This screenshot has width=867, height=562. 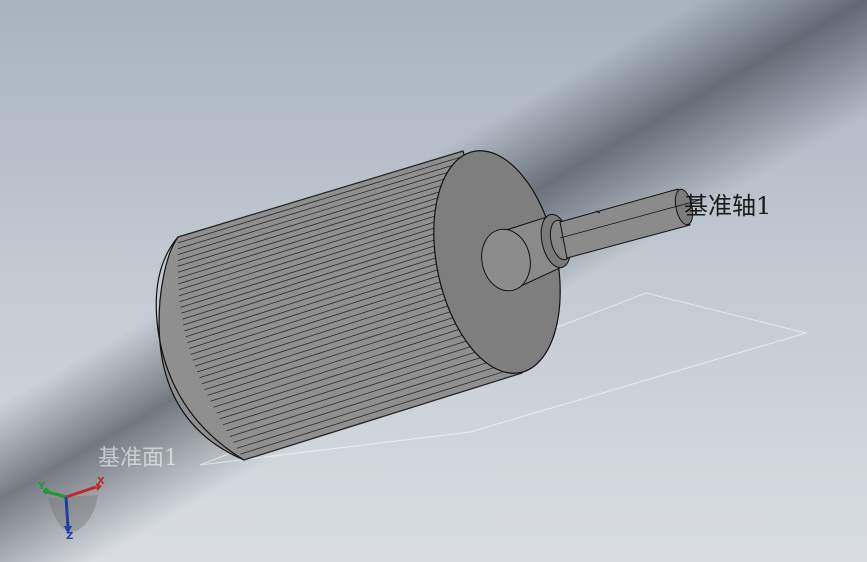 What do you see at coordinates (727, 203) in the screenshot?
I see `datum-axis-label: 基准轴1` at bounding box center [727, 203].